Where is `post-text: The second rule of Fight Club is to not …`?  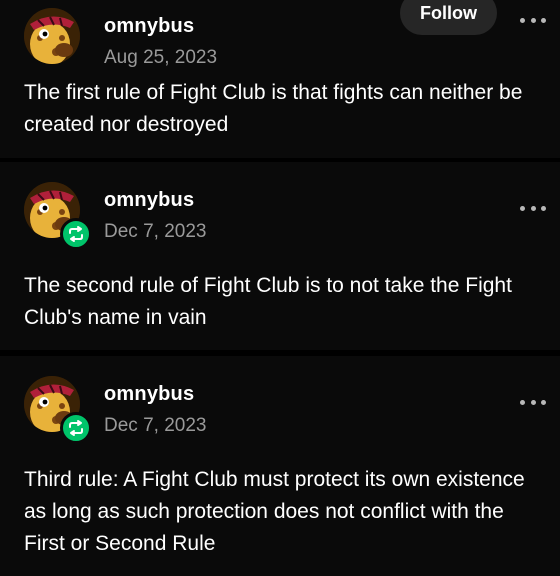 post-text: The second rule of Fight Club is to not … is located at coordinates (268, 301).